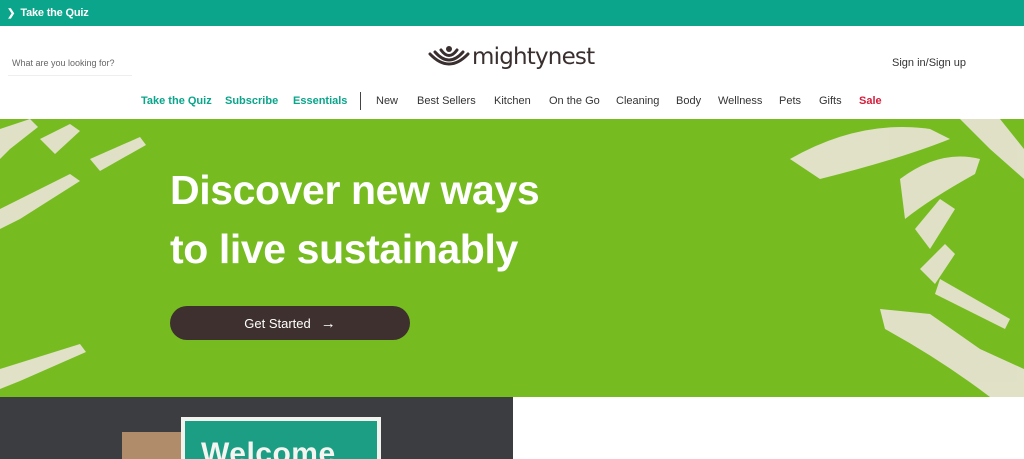 Image resolution: width=1024 pixels, height=459 pixels. I want to click on nav-item-subscribe: Subscribe, so click(251, 101).